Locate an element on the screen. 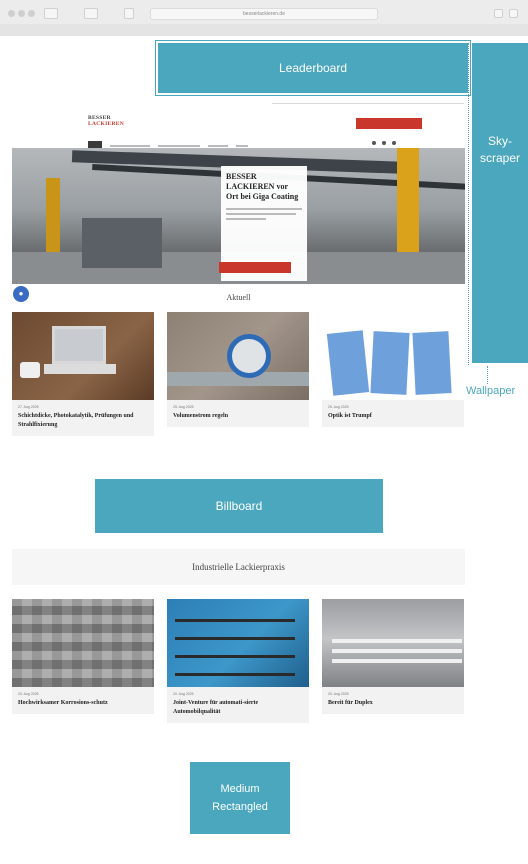  header-divider is located at coordinates (368, 103).